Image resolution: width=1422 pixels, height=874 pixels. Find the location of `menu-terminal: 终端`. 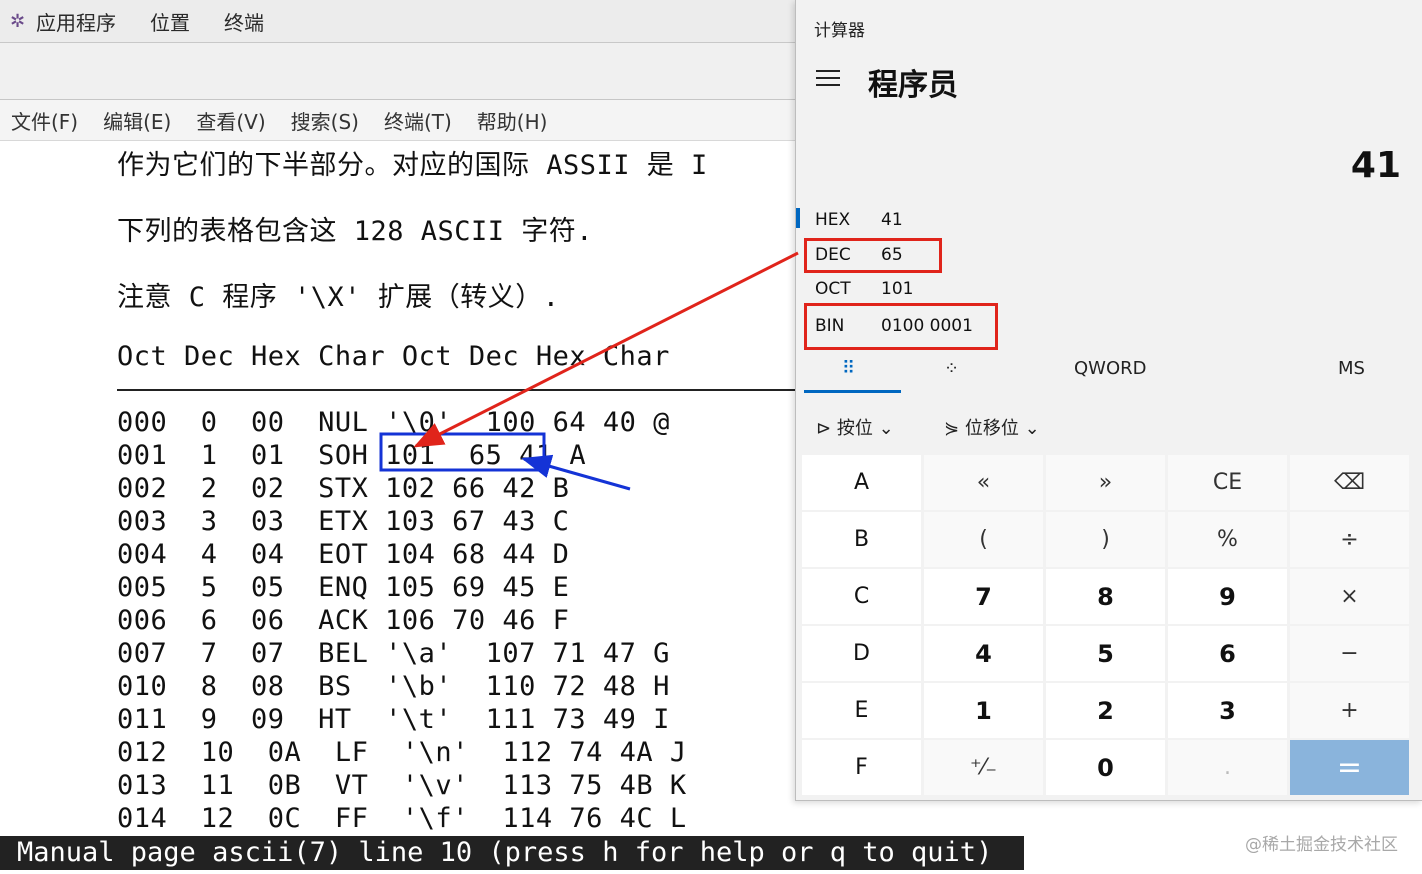

menu-terminal: 终端 is located at coordinates (244, 21).